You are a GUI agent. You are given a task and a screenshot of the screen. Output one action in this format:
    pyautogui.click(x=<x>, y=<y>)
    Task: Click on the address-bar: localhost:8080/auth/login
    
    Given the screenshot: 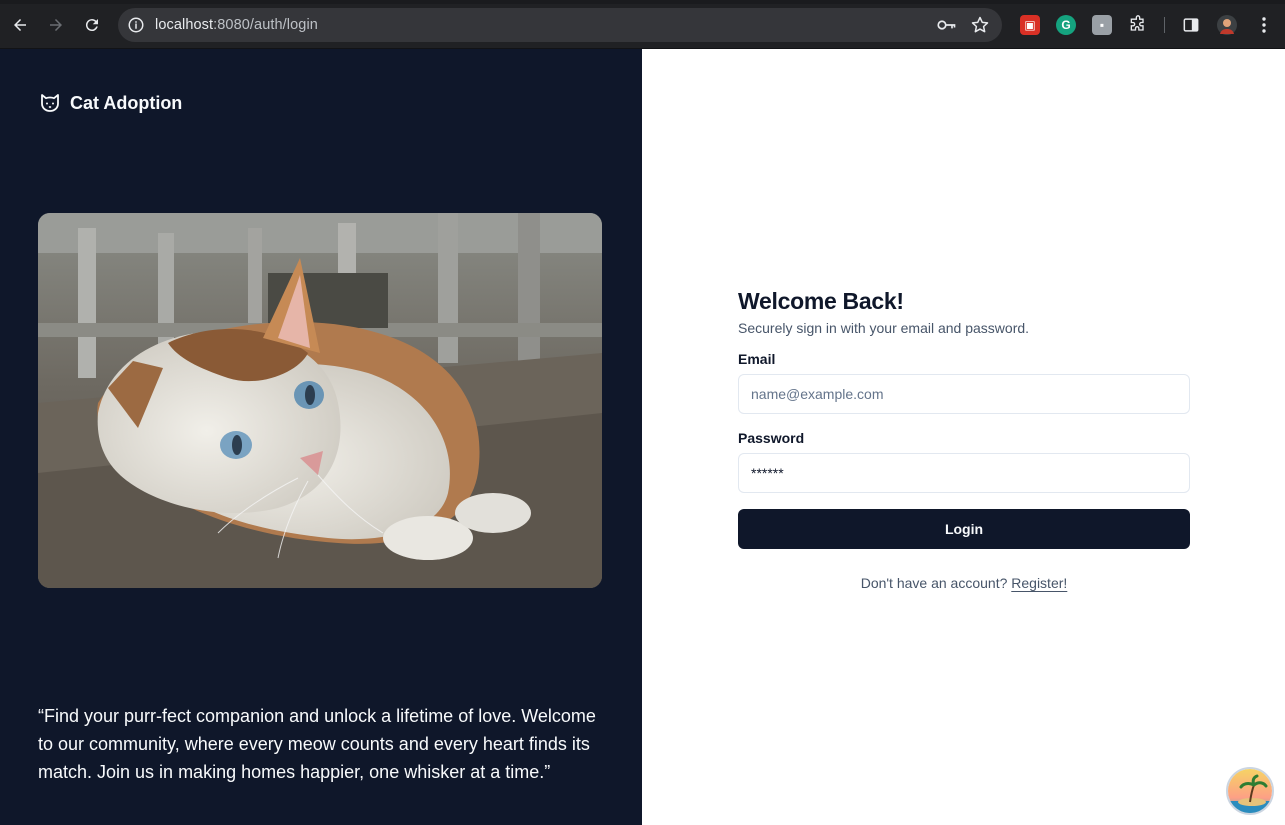 What is the action you would take?
    pyautogui.click(x=560, y=25)
    